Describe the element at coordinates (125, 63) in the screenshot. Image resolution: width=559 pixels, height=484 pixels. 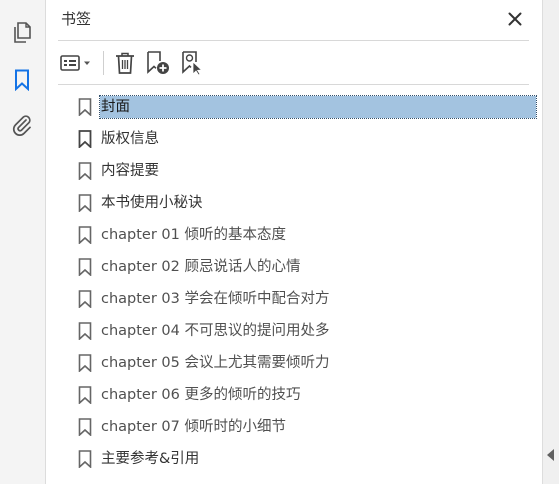
I see `delete-icon` at that location.